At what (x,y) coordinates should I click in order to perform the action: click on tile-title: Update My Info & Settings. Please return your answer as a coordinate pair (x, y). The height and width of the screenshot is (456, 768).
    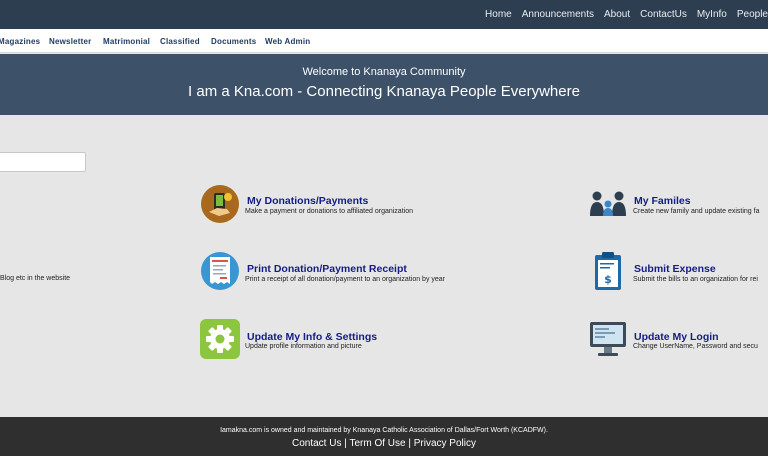
    Looking at the image, I should click on (312, 337).